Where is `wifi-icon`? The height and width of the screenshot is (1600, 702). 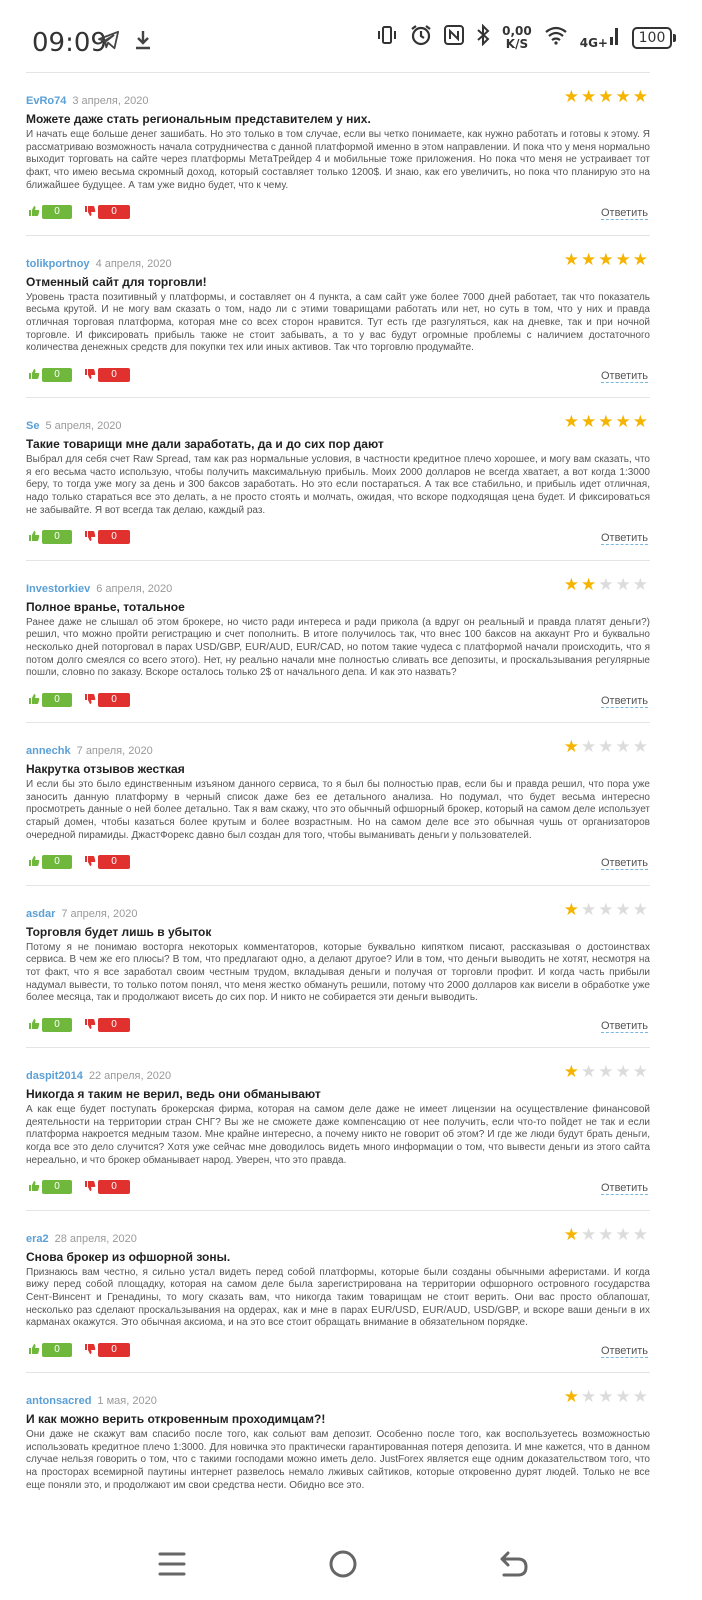
wifi-icon is located at coordinates (556, 37).